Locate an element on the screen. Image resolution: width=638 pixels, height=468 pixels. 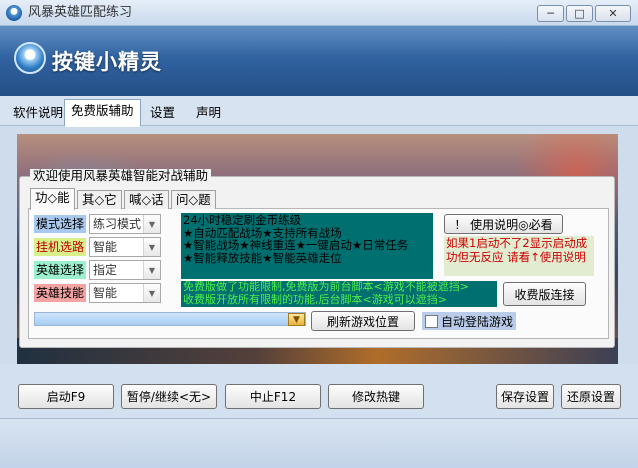
warning-line: 如果1启动不了2显示启动成 is located at coordinates (517, 243).